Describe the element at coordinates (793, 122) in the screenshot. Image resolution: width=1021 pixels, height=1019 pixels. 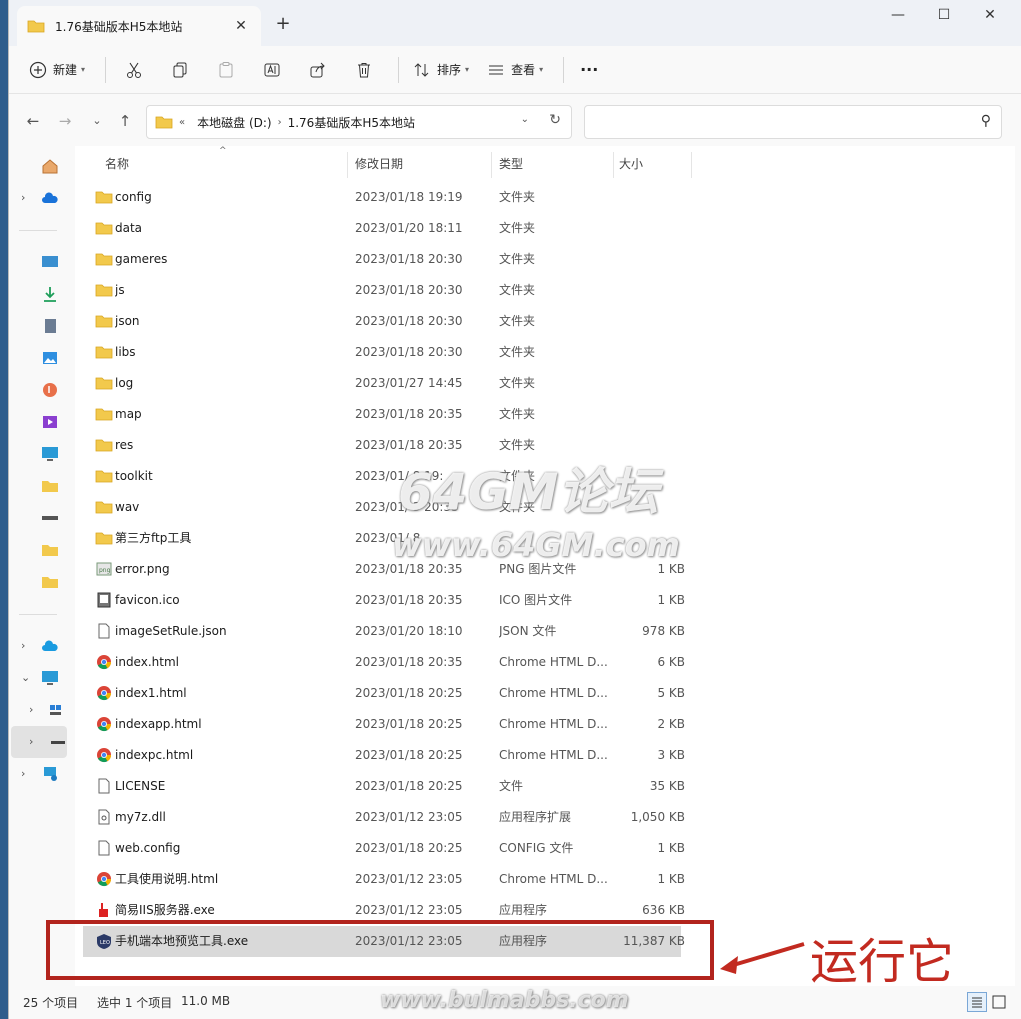
I see `search-box: ⚲` at that location.